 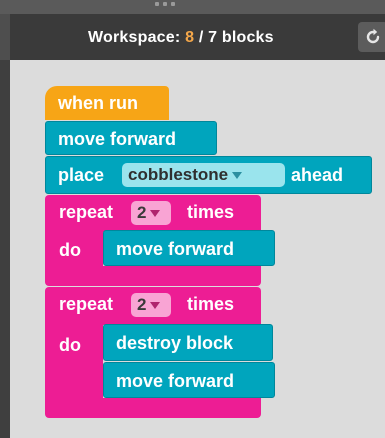 What do you see at coordinates (5, 249) in the screenshot?
I see `toolbox-edge` at bounding box center [5, 249].